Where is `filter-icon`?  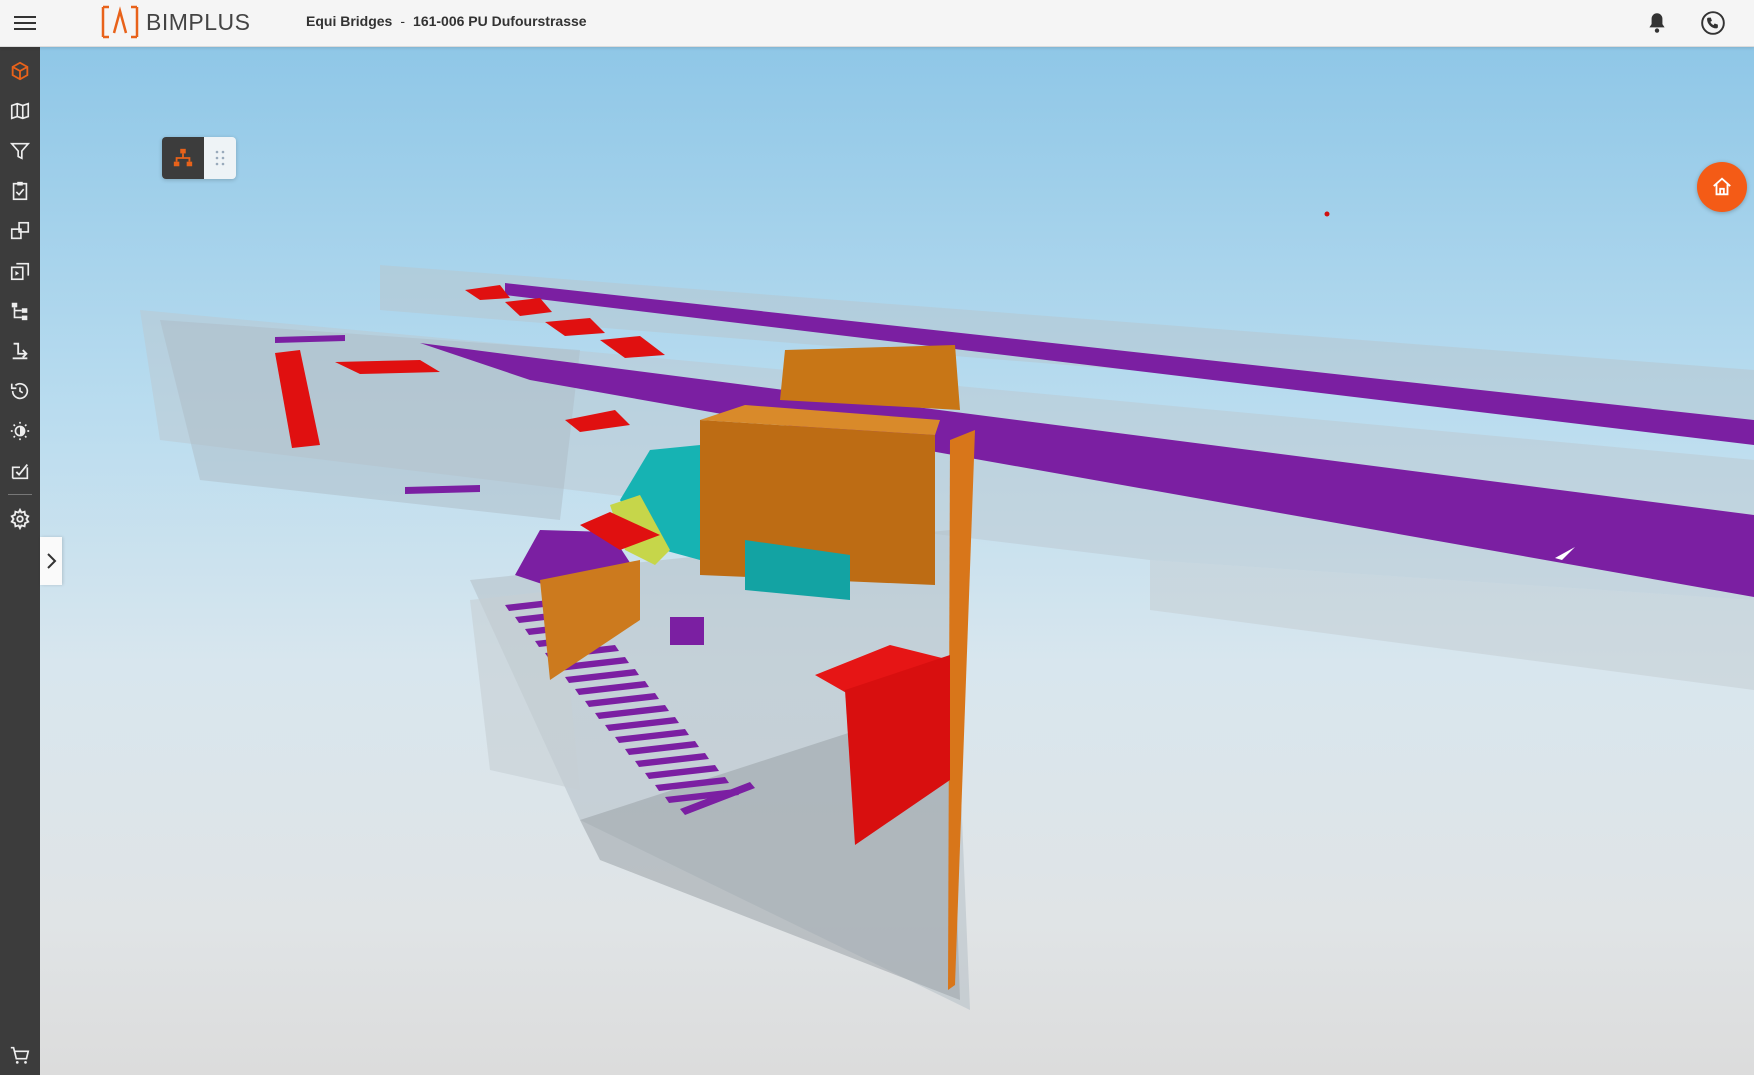 filter-icon is located at coordinates (20, 151).